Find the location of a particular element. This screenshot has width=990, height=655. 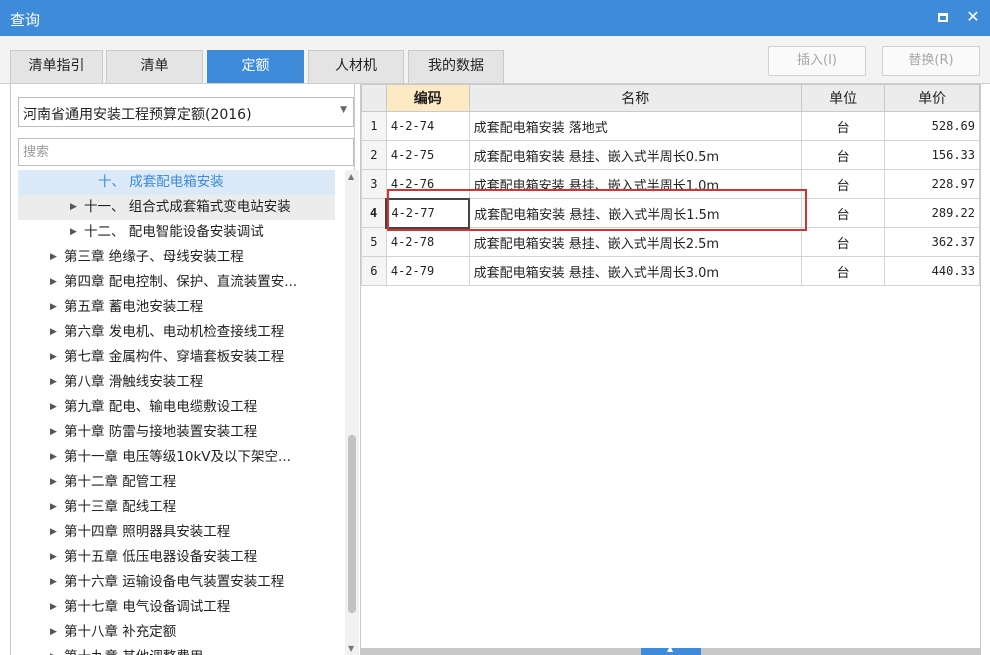

name-cell: 成套配电箱安装 悬挂、嵌入式半周长3.0m is located at coordinates (635, 271).